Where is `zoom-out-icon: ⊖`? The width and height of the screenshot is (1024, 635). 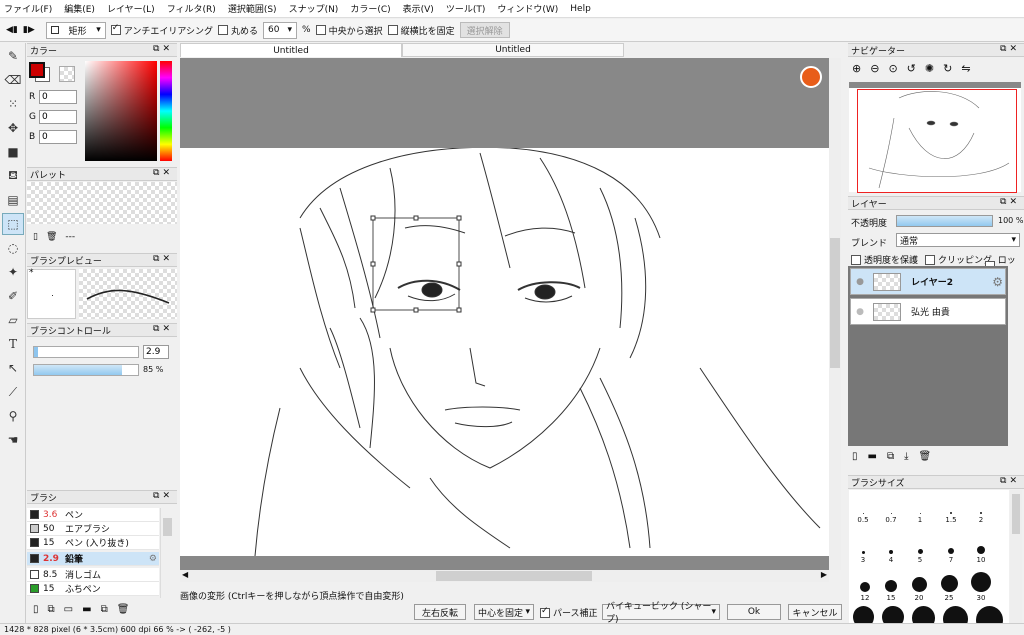
zoom-out-icon: ⊖ is located at coordinates (874, 70).